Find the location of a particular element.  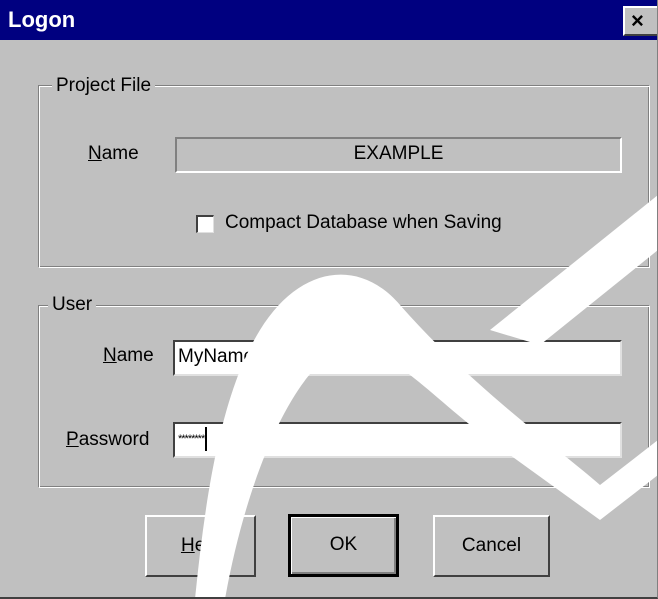

user-name-input: MyName is located at coordinates (397, 358).